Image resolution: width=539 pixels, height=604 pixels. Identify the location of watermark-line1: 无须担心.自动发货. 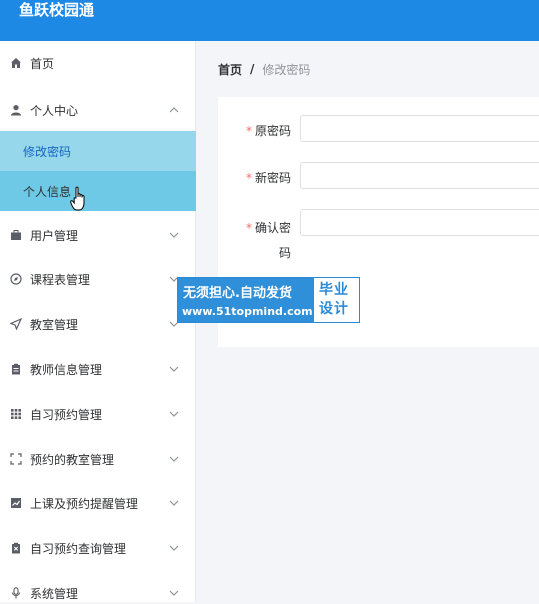
(237, 293).